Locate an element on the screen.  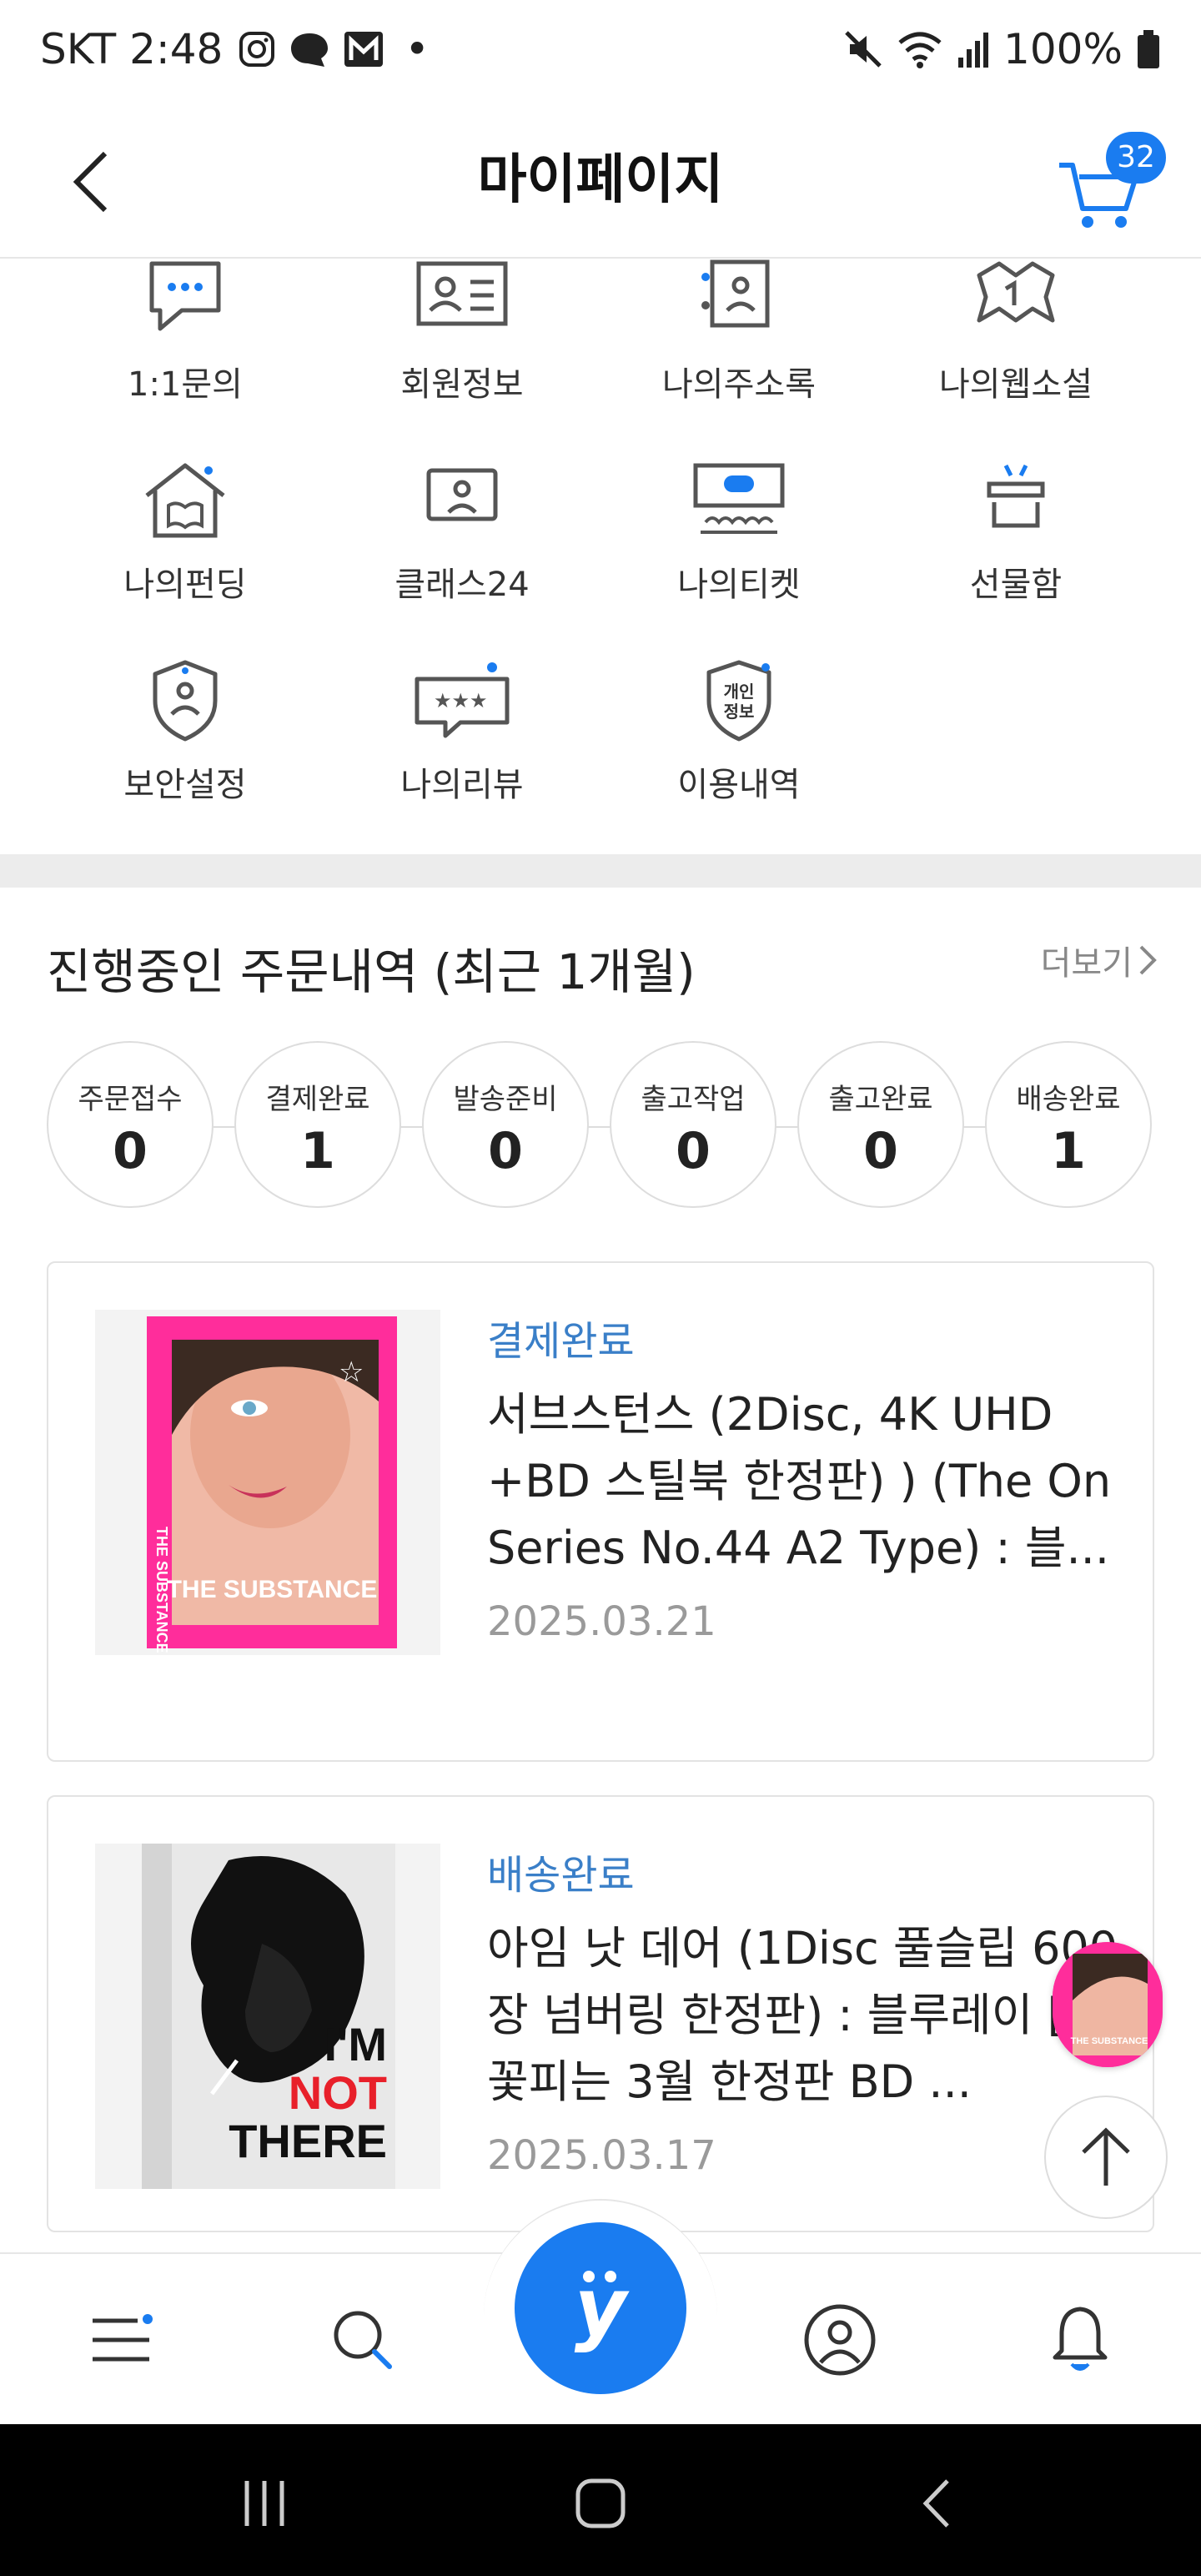
menu-item-class24: 클래스24 is located at coordinates (462, 532).